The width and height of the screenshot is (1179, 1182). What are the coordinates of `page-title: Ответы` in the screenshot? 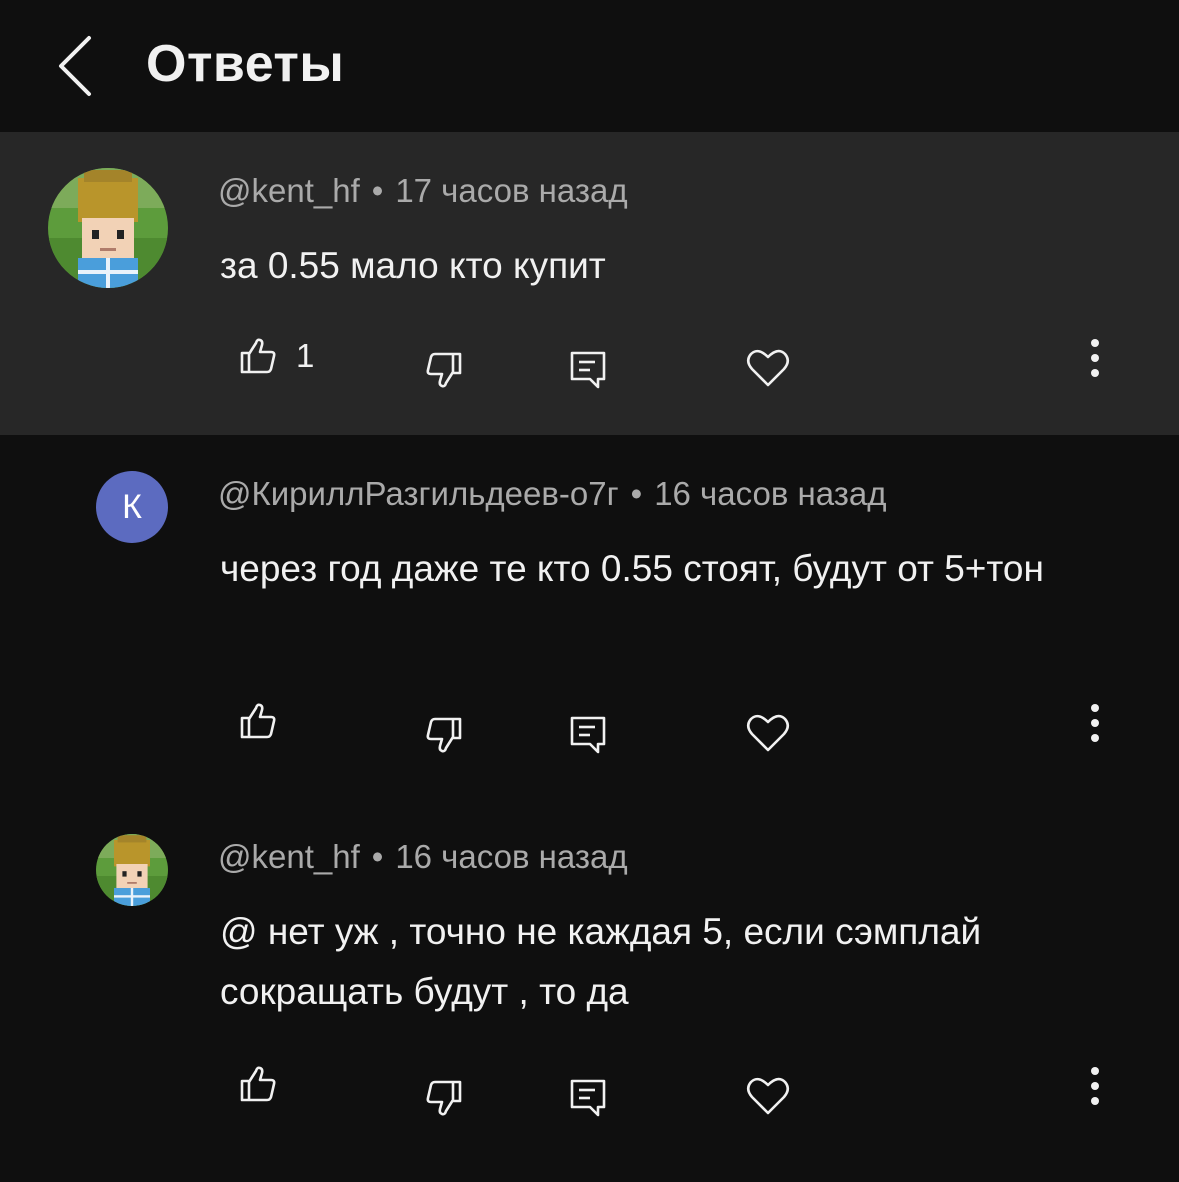 It's located at (245, 64).